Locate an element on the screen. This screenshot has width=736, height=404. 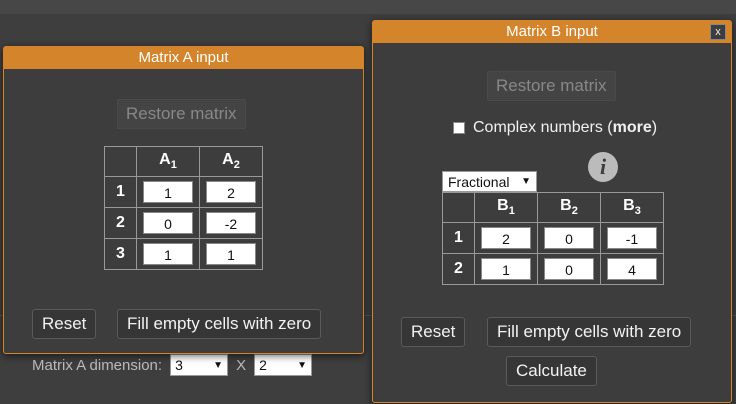
restore-matrix-a-button: Restore matrix is located at coordinates (181, 114).